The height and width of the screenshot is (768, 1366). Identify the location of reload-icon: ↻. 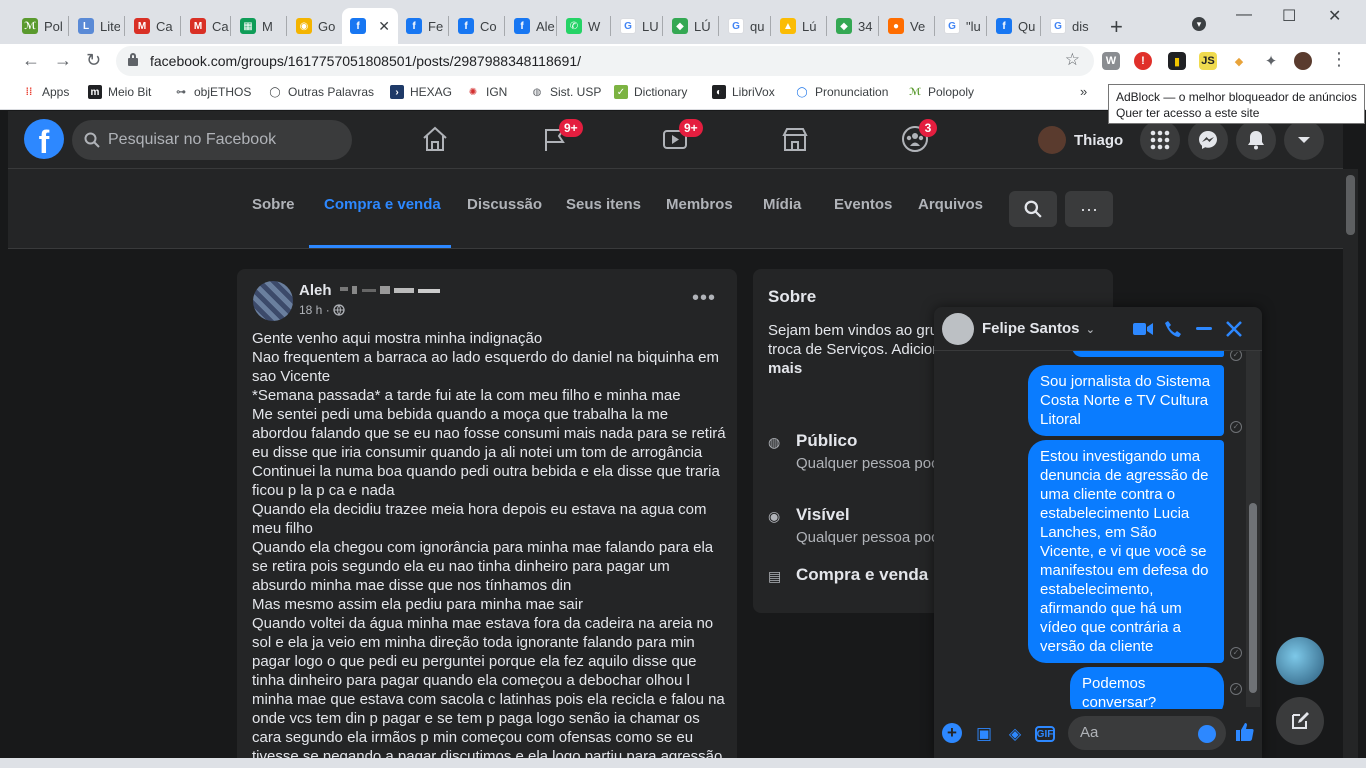
(93, 60).